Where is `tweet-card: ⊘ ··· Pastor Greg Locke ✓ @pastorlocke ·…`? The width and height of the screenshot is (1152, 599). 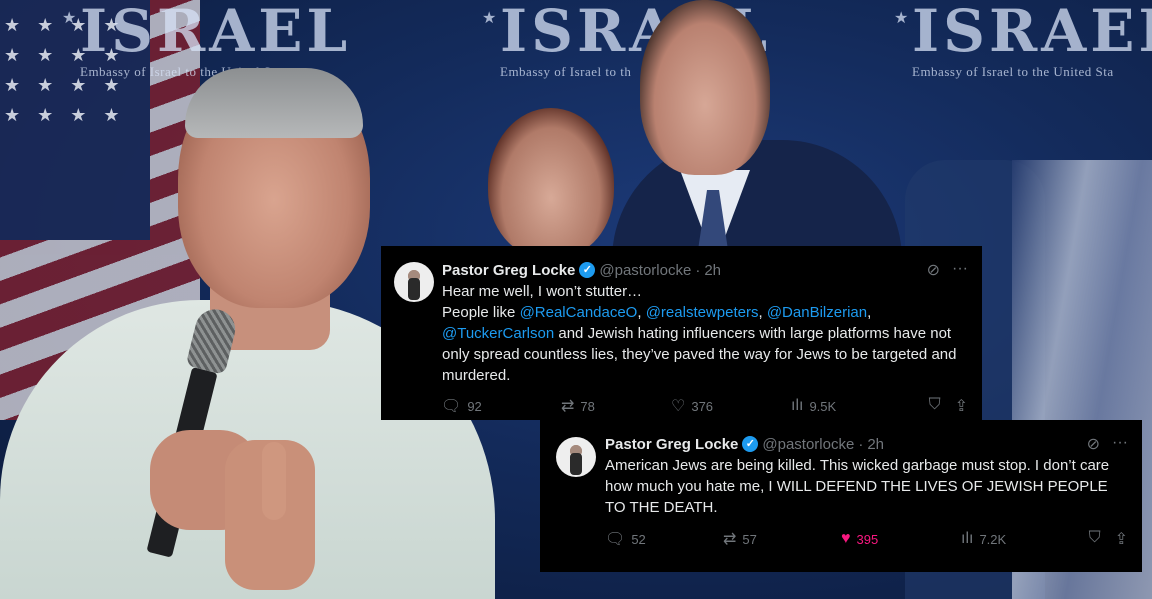
tweet-card: ⊘ ··· Pastor Greg Locke ✓ @pastorlocke ·… is located at coordinates (841, 496).